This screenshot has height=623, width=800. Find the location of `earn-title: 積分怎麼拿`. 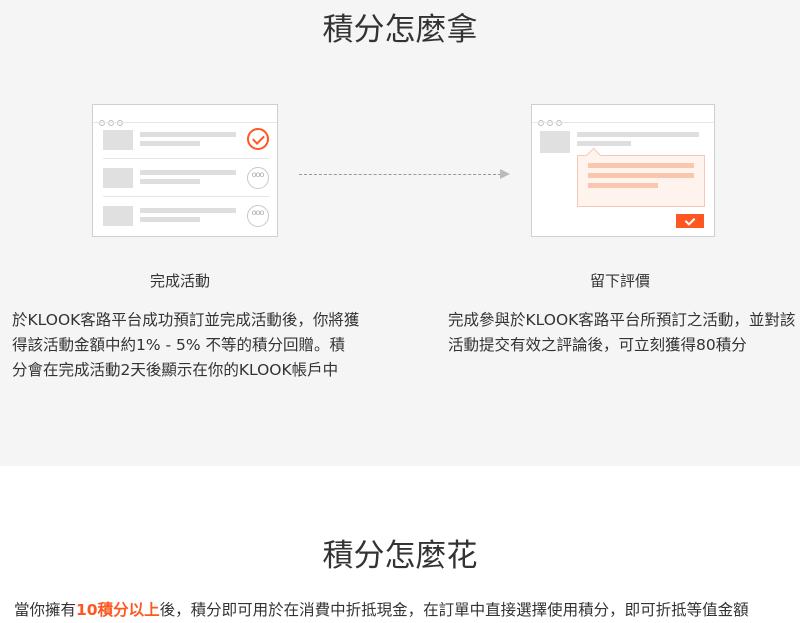

earn-title: 積分怎麼拿 is located at coordinates (400, 30).